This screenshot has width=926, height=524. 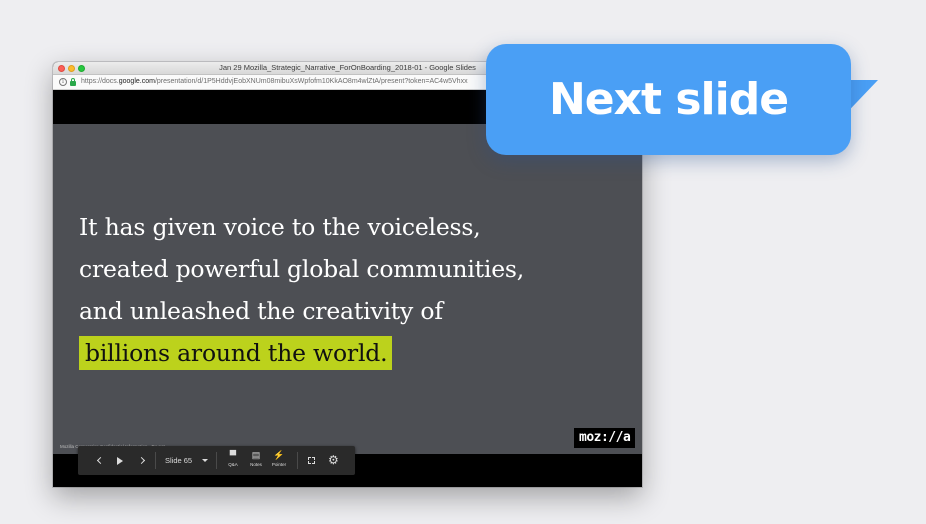 What do you see at coordinates (63, 82) in the screenshot?
I see `info-icon: i` at bounding box center [63, 82].